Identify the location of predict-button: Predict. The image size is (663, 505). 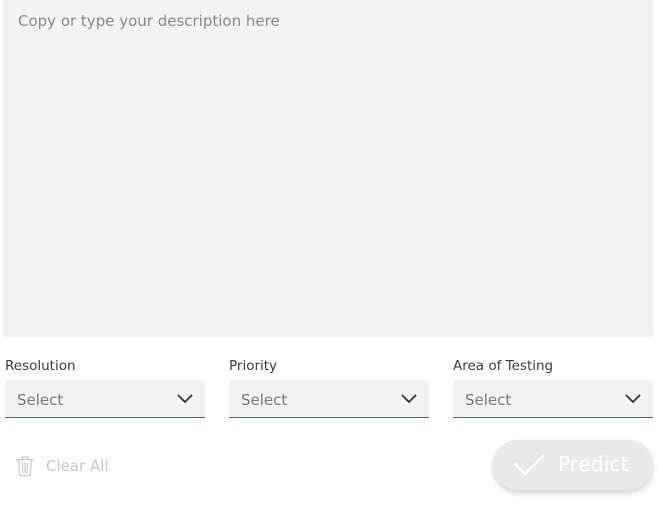
(573, 465).